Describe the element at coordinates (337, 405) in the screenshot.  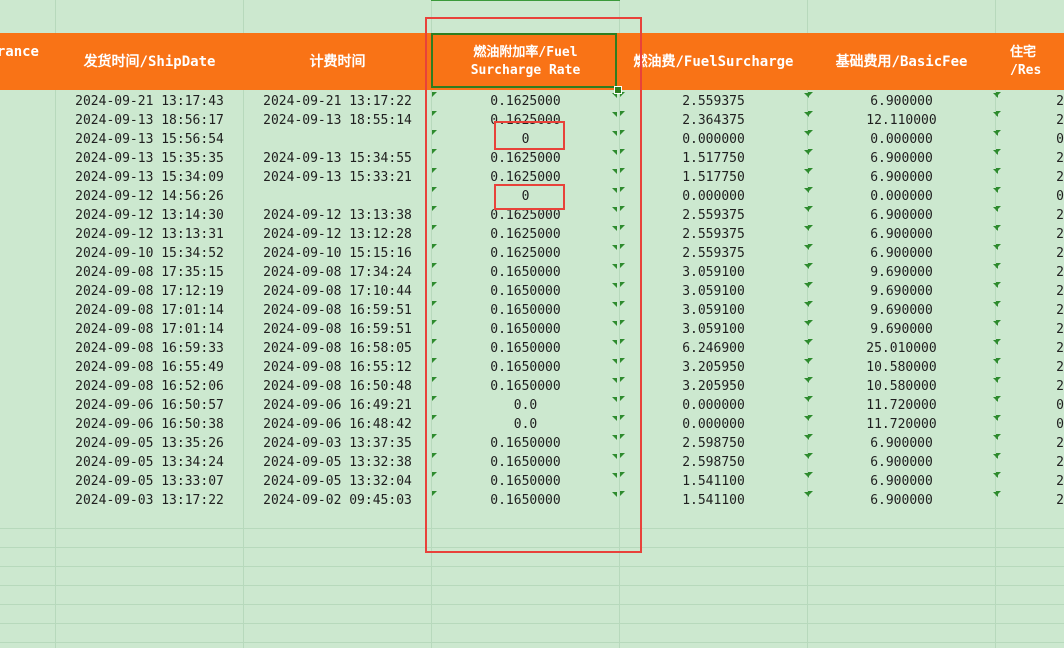
I see `cell-billing-time: 2024-09-06 16:49:21` at that location.